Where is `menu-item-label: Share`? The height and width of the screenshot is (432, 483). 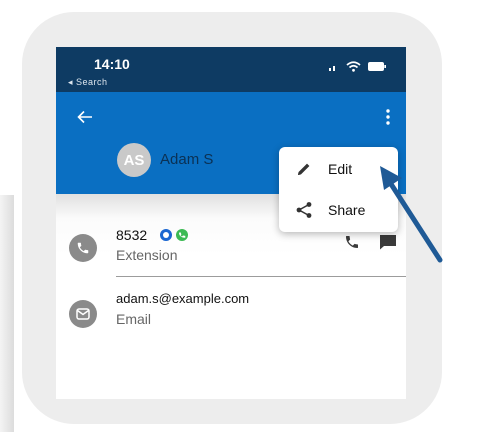
menu-item-label: Share is located at coordinates (347, 210).